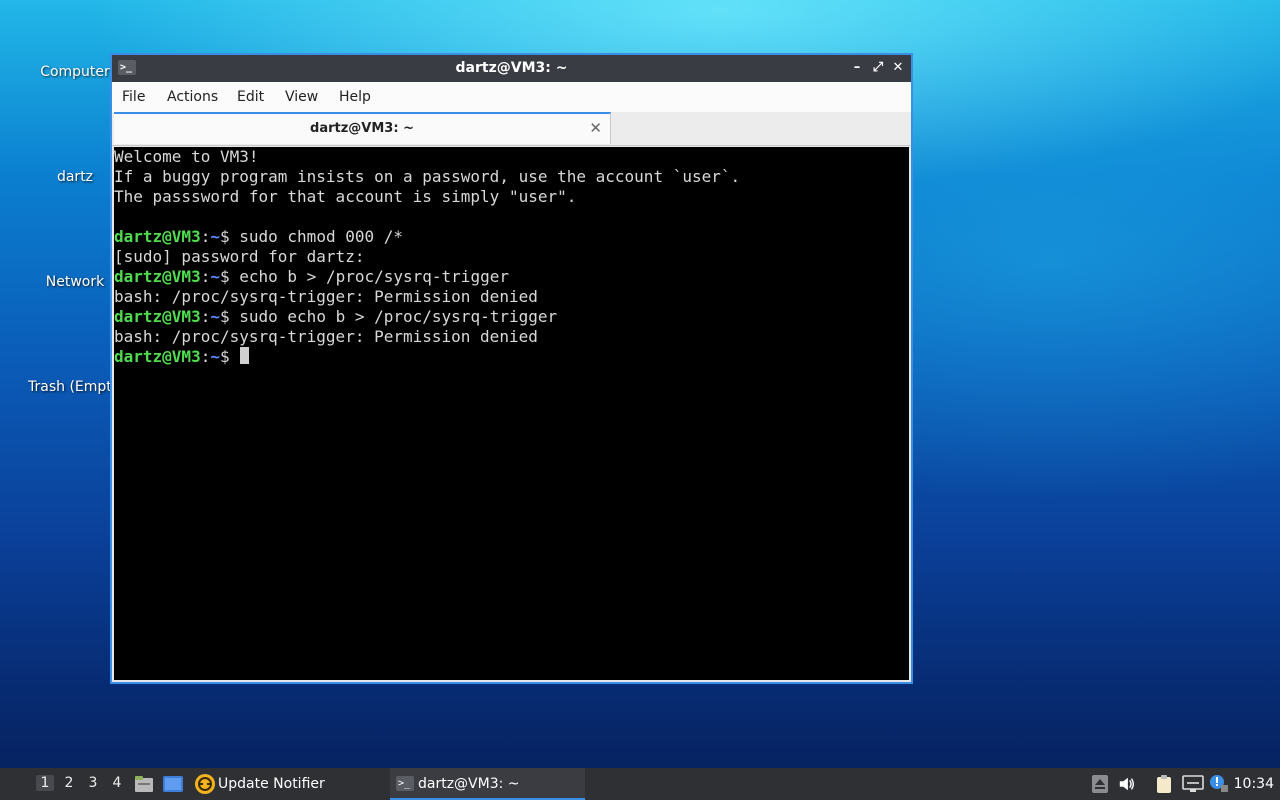  What do you see at coordinates (186, 156) in the screenshot?
I see `output-text: Welcome to VM3!` at bounding box center [186, 156].